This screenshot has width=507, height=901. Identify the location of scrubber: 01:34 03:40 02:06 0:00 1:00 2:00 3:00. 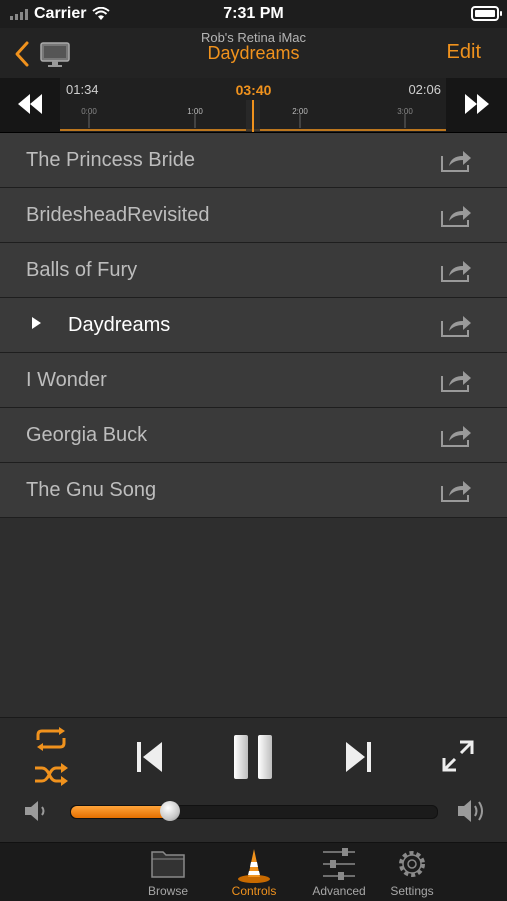
(253, 105).